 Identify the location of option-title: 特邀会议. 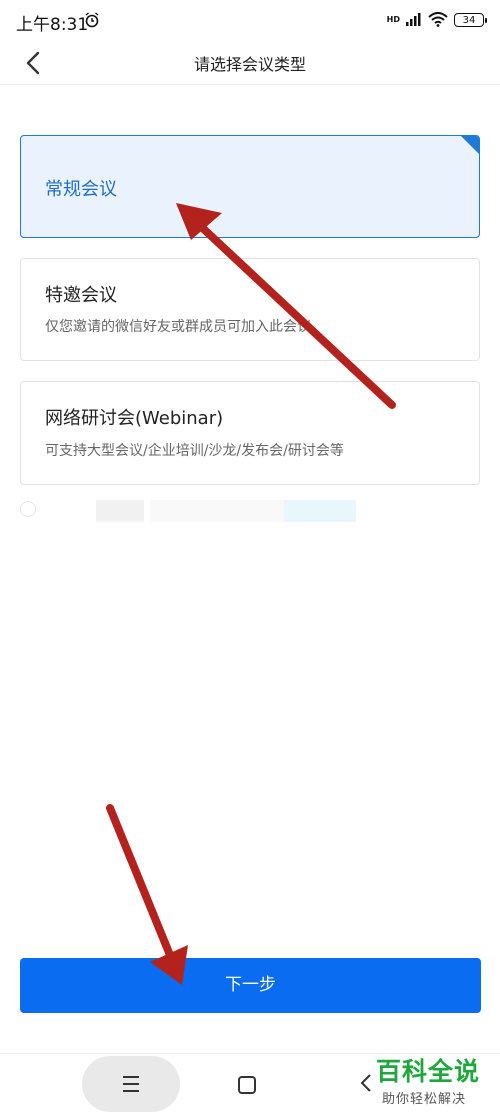
(81, 295).